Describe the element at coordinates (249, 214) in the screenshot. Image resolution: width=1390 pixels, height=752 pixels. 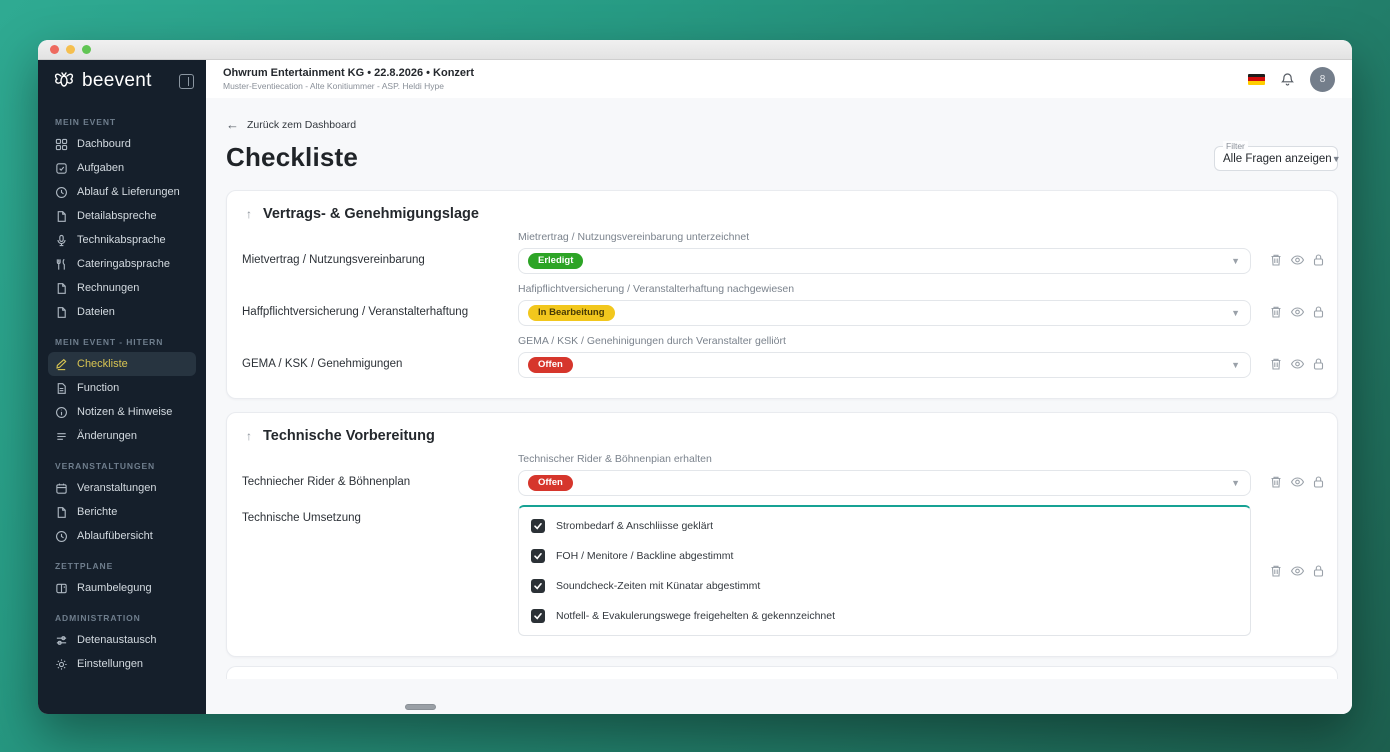
I see `collapse-arrow-icon: ↑` at that location.